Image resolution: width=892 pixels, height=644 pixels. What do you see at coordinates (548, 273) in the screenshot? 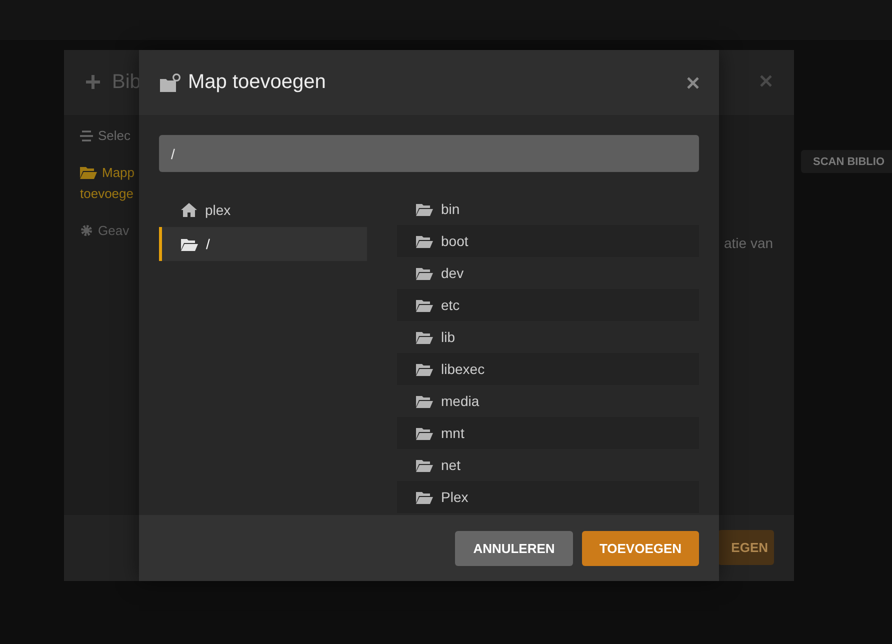
I see `folder-item: dev` at bounding box center [548, 273].